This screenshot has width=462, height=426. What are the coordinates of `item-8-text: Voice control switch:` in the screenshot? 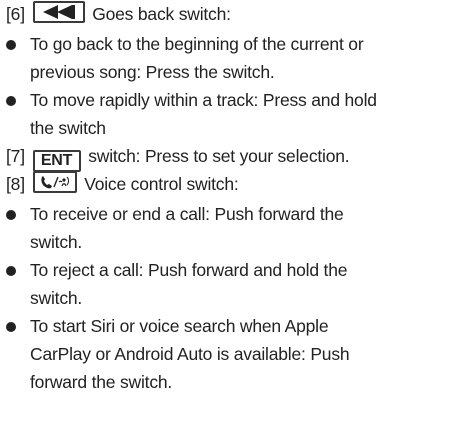 It's located at (161, 184).